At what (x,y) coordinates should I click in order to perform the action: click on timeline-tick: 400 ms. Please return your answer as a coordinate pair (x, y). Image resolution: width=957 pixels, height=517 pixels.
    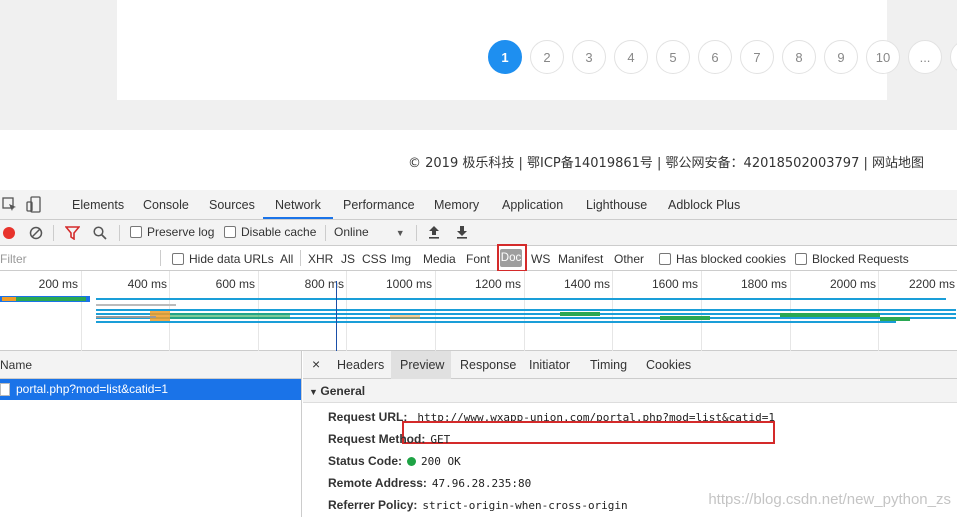
    Looking at the image, I should click on (147, 284).